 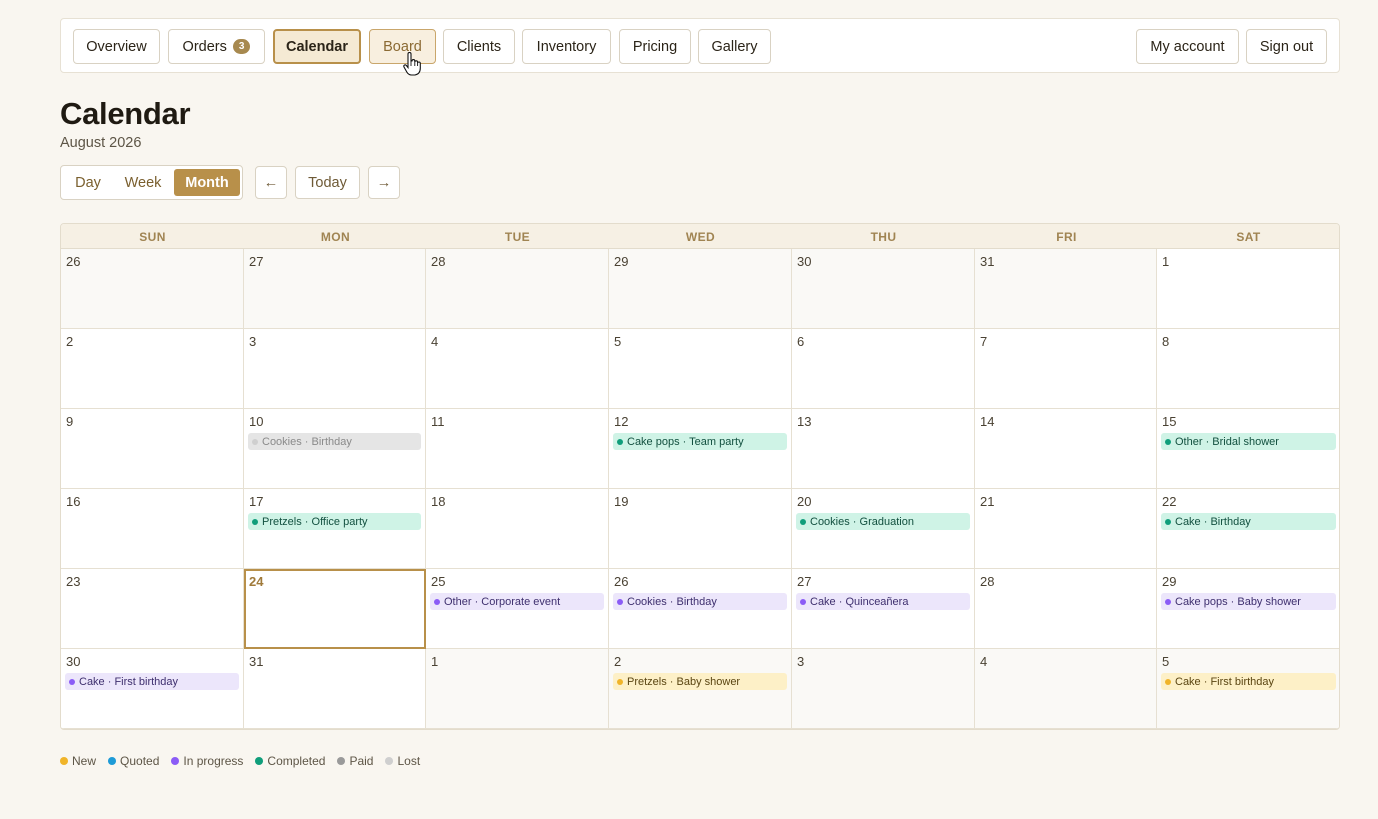 I want to click on event-label: Cookies · Birthday, so click(x=672, y=601).